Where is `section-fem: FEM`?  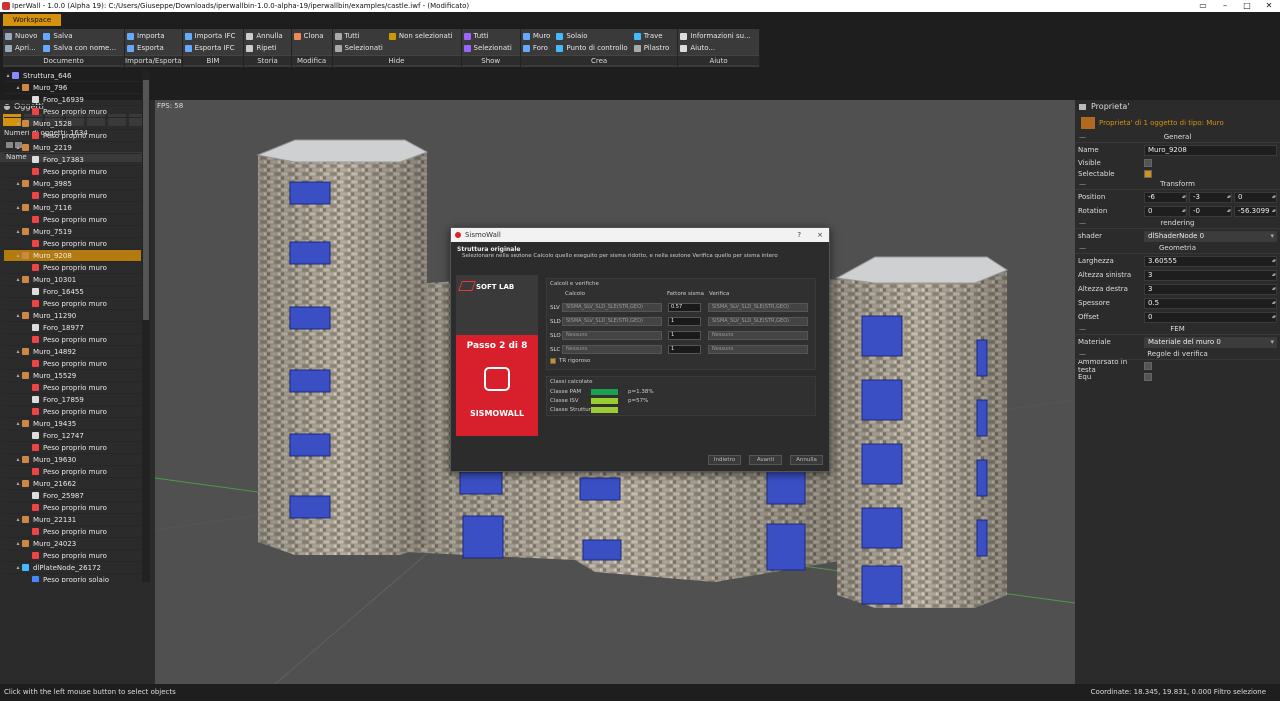 section-fem: FEM is located at coordinates (1177, 329).